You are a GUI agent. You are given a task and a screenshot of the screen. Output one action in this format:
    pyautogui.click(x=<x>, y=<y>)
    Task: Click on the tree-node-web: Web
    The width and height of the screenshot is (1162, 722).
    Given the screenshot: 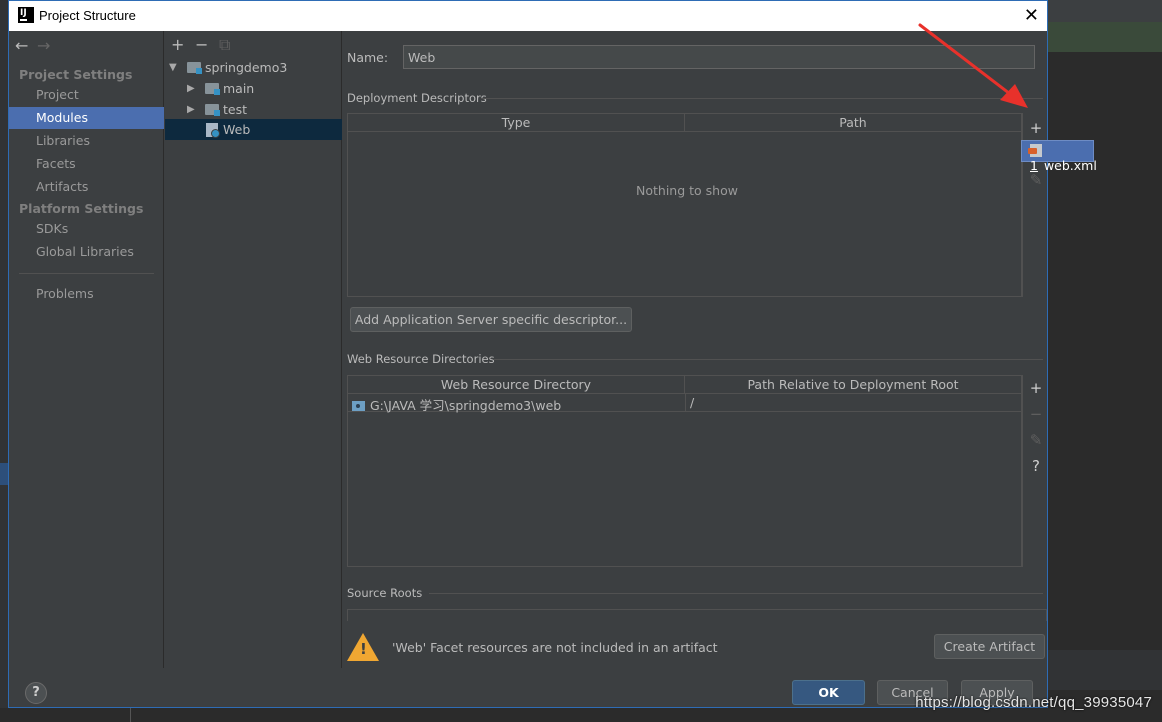 What is the action you would take?
    pyautogui.click(x=253, y=129)
    